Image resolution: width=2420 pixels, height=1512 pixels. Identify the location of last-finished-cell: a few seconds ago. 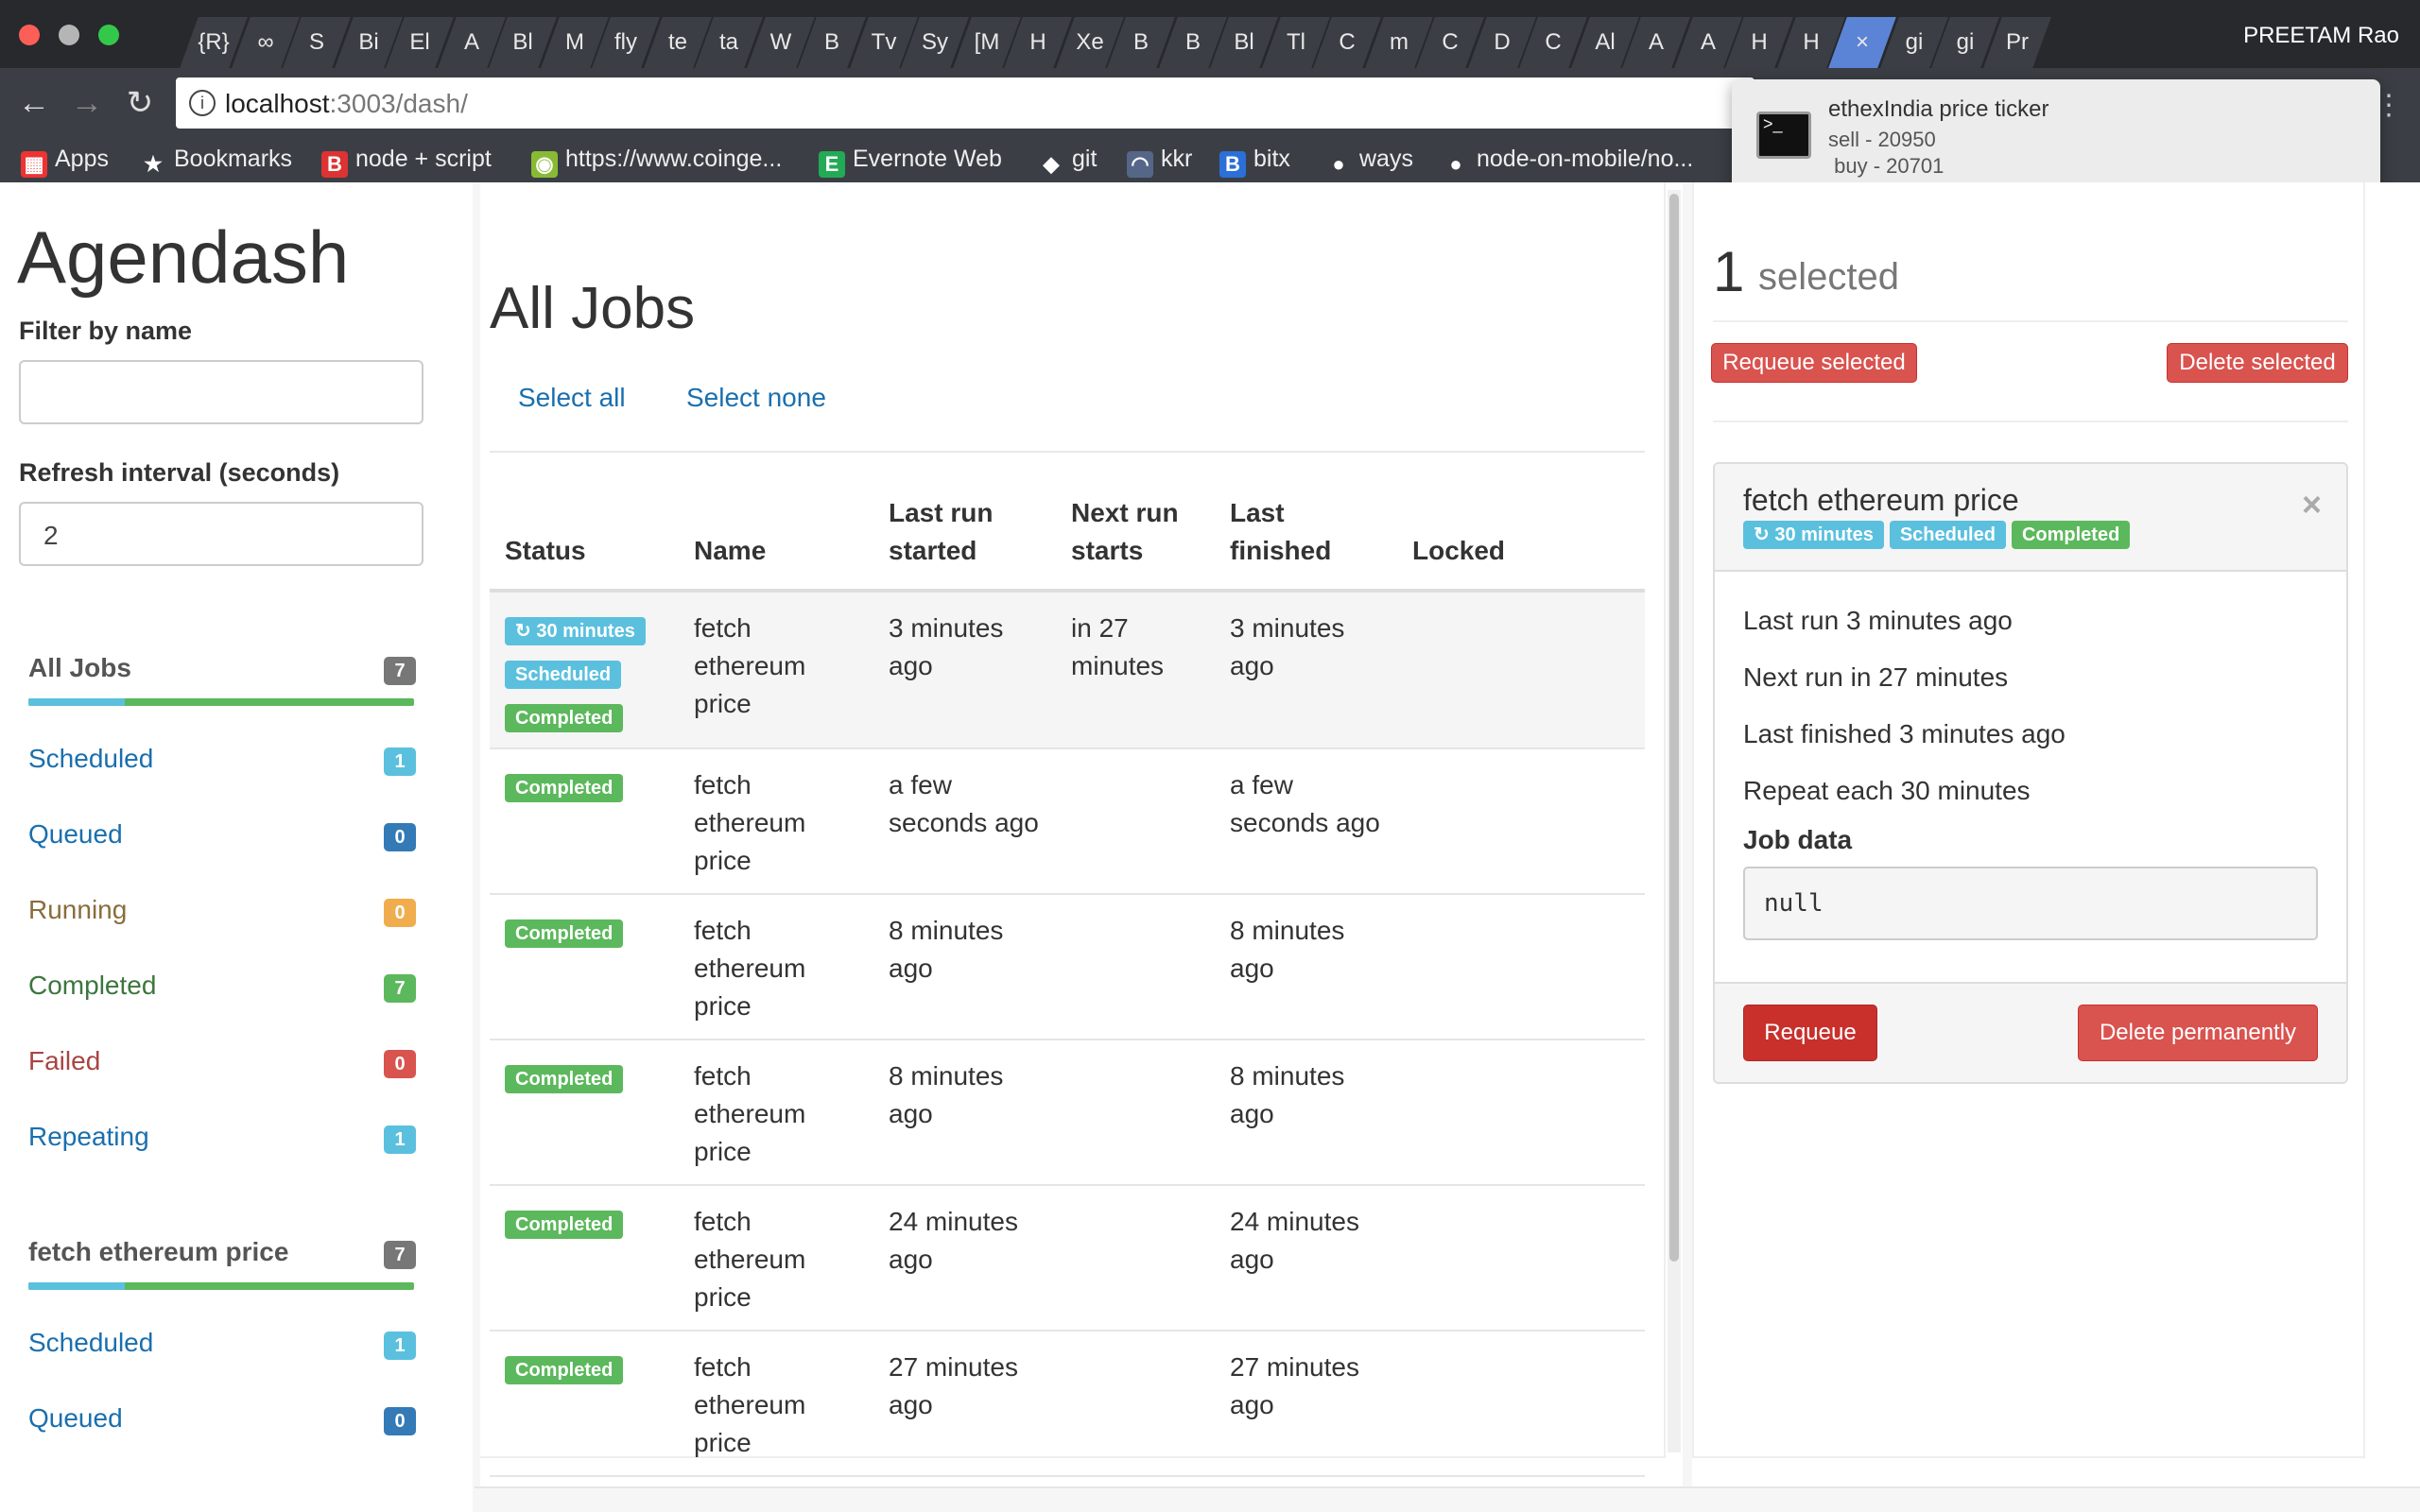
(1306, 821).